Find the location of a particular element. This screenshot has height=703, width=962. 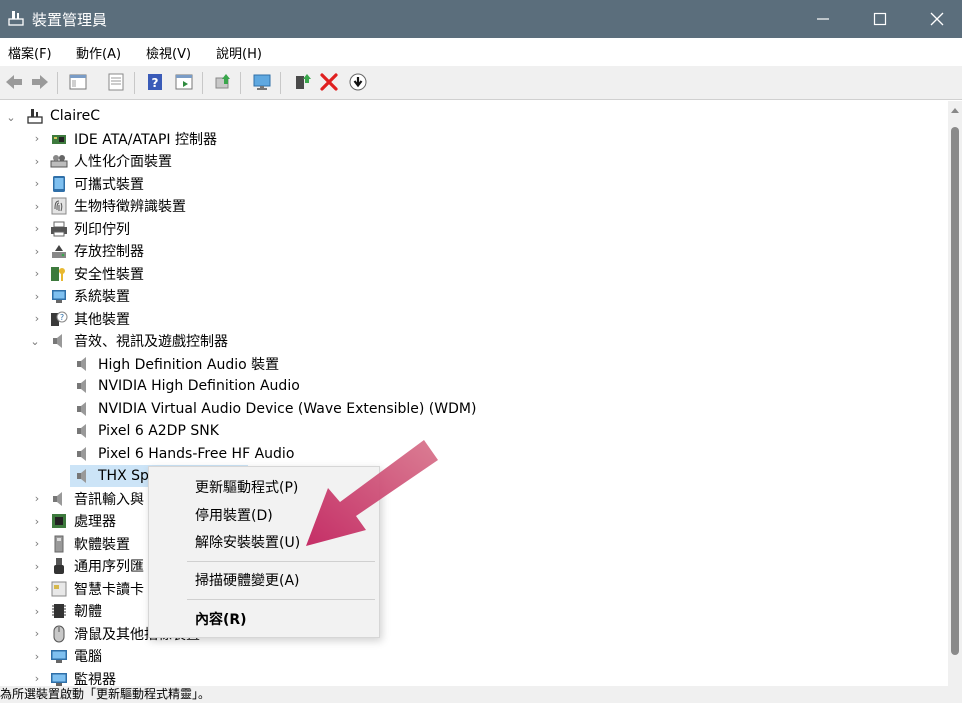

minimize-icon is located at coordinates (823, 19).